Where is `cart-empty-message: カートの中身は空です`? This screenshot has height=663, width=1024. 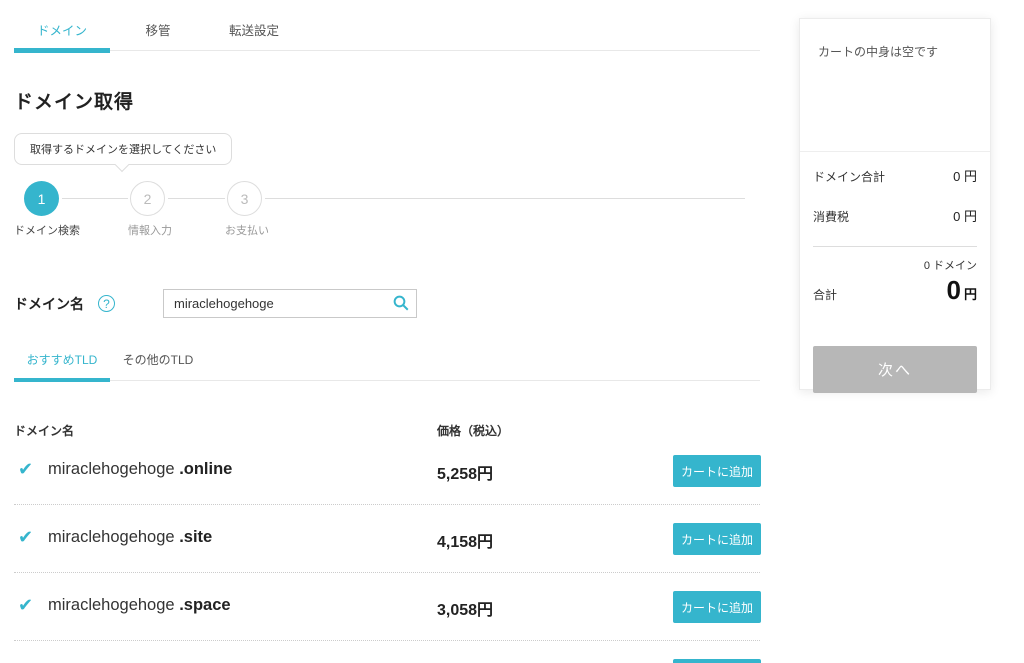
cart-empty-message: カートの中身は空です is located at coordinates (878, 52).